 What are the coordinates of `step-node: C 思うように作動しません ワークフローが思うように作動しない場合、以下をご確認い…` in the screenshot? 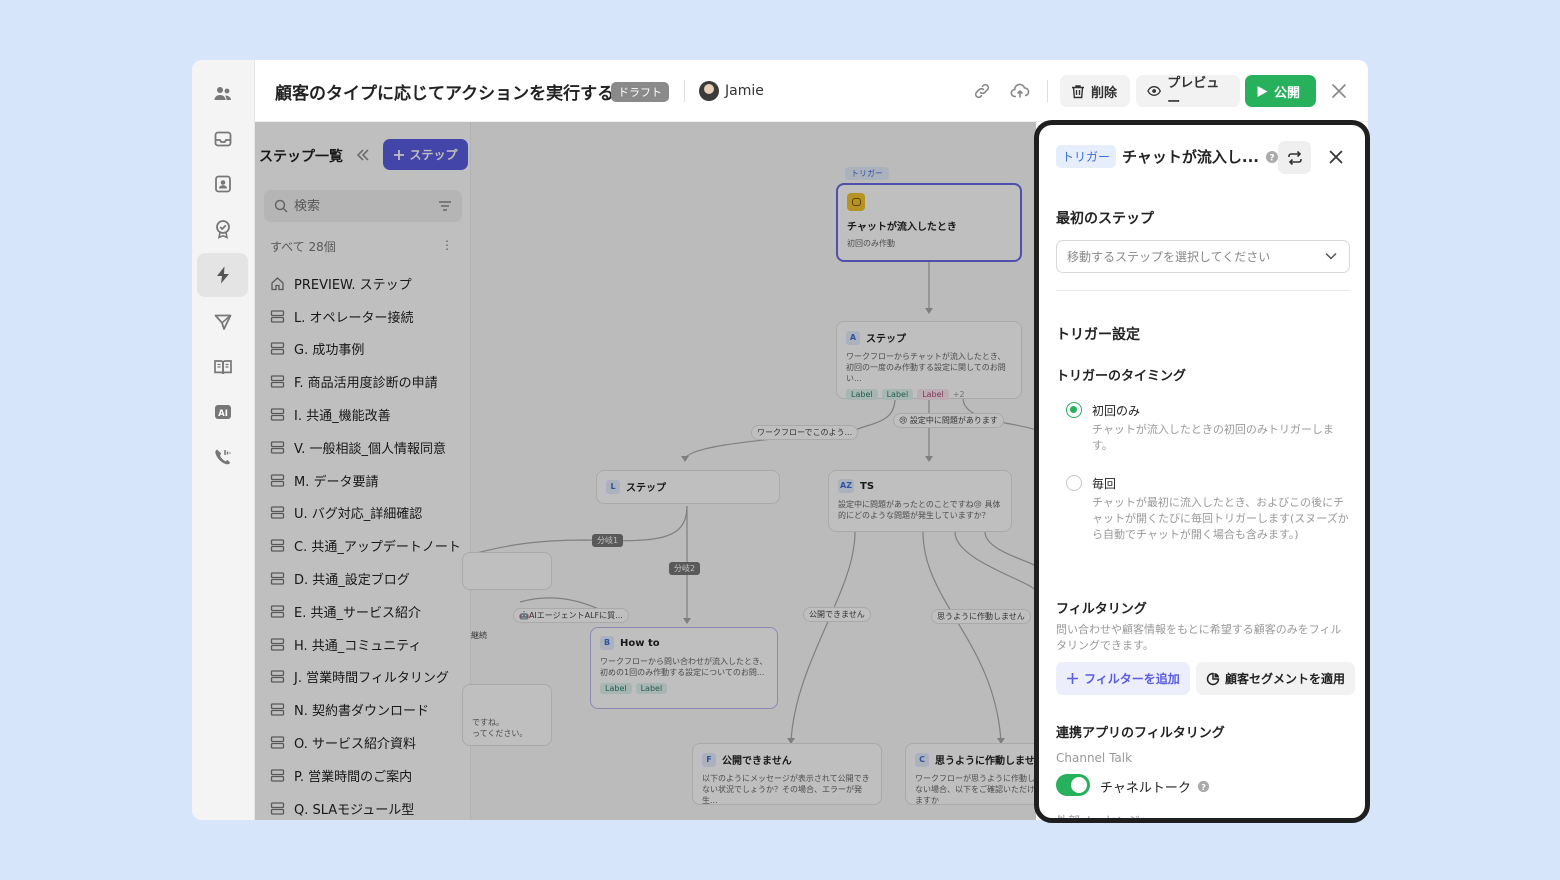 It's located at (970, 774).